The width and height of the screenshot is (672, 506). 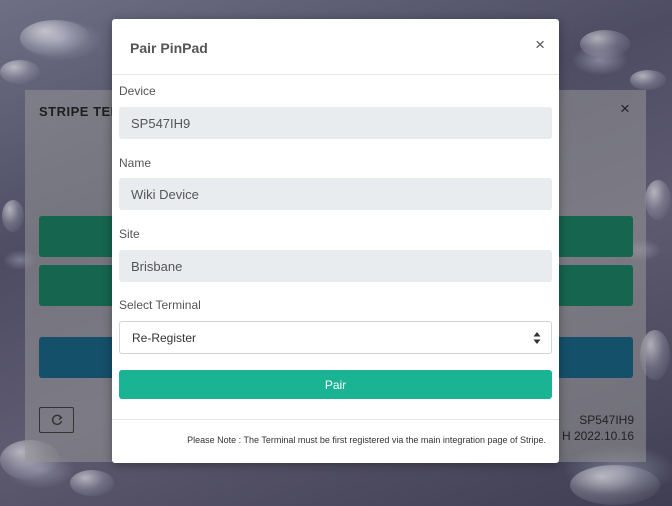 I want to click on footer-divider, so click(x=335, y=419).